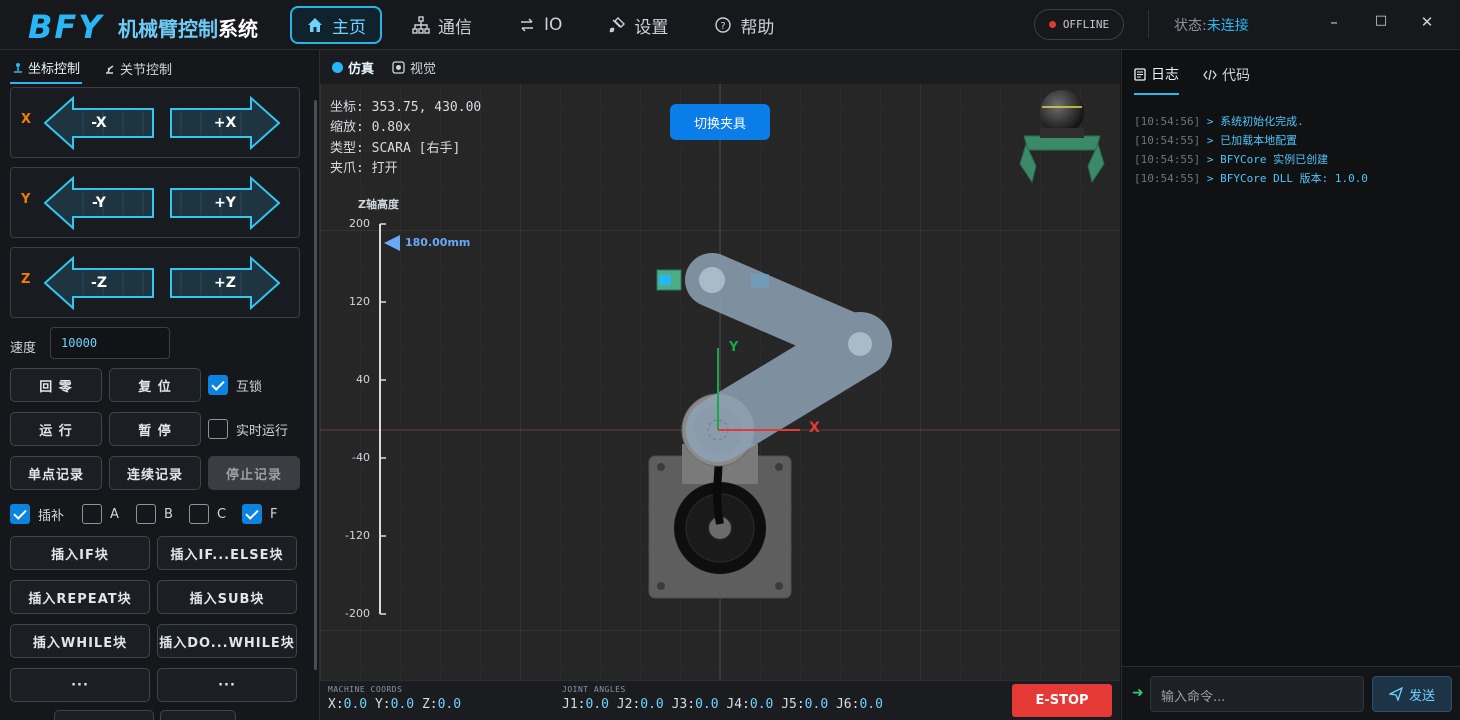  Describe the element at coordinates (553, 25) in the screenshot. I see `nav-io-label: IO` at that location.